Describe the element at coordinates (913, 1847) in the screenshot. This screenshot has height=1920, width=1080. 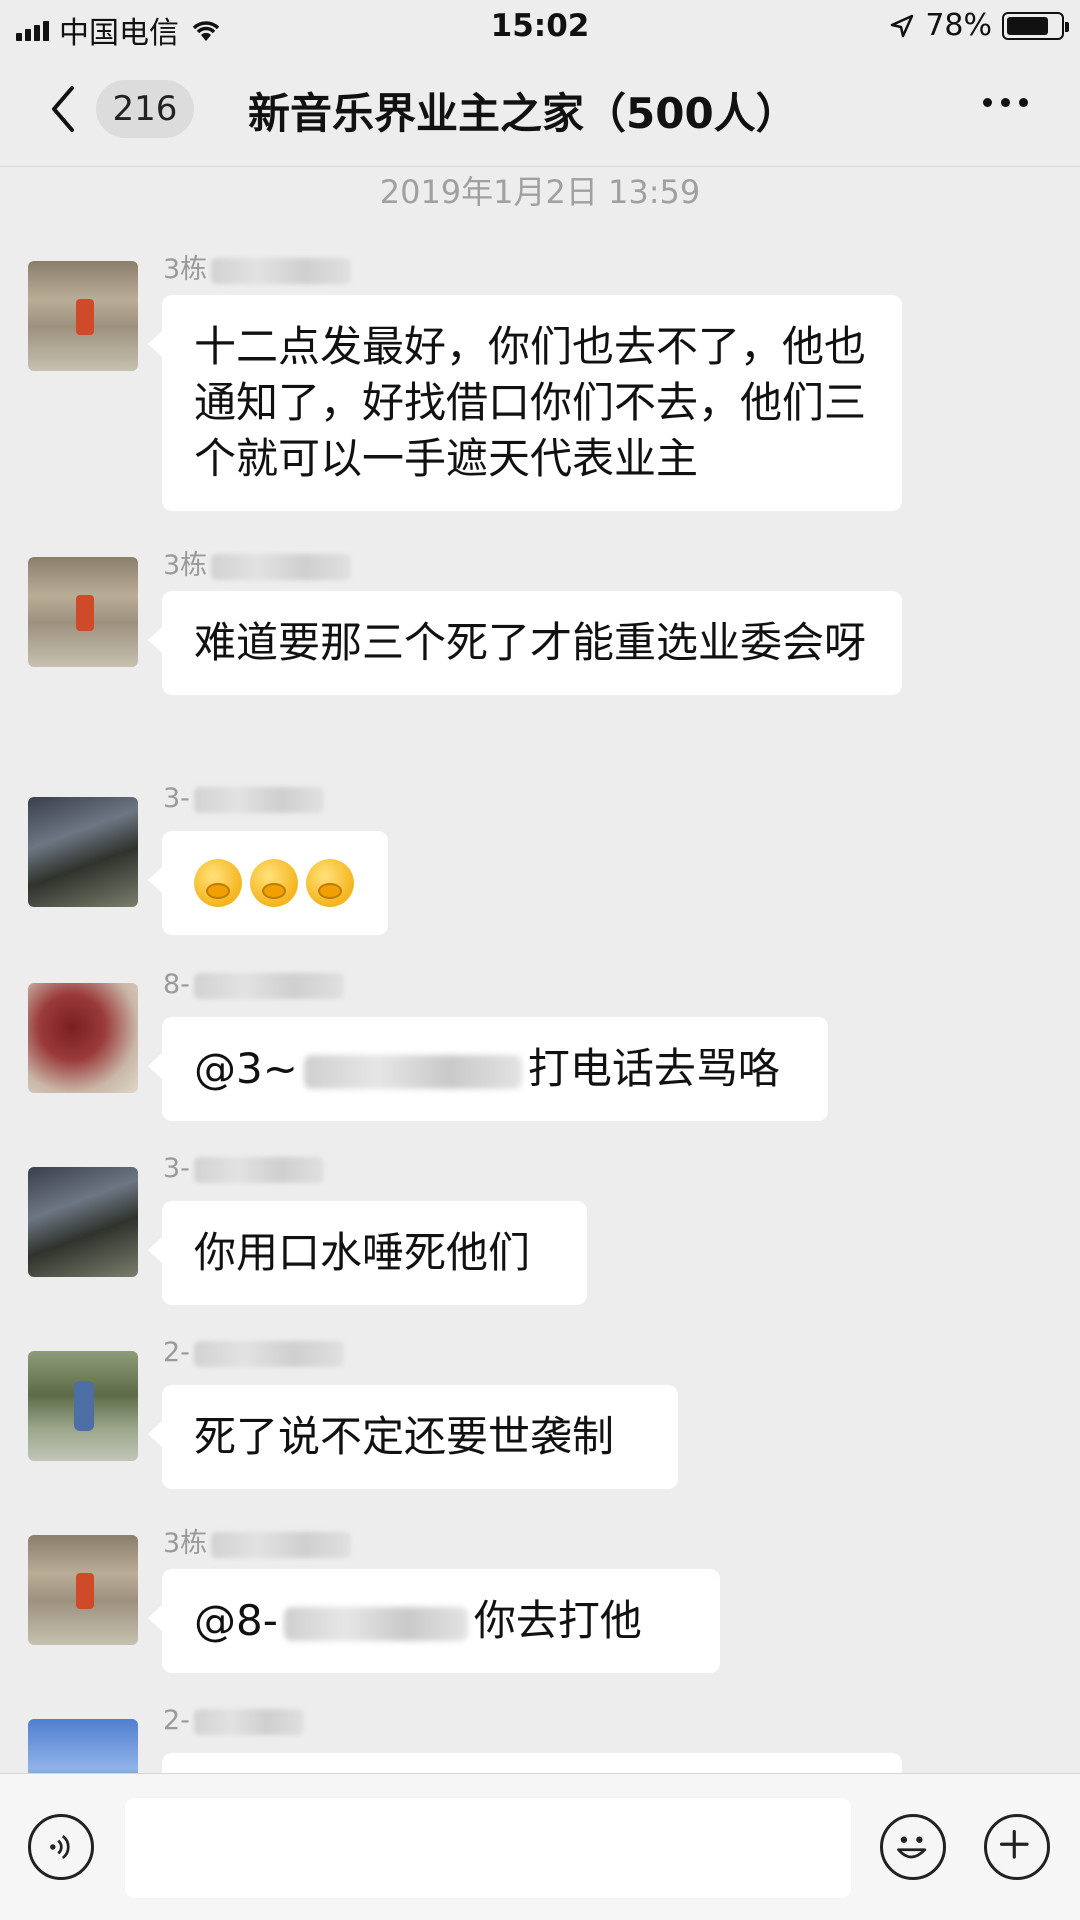
I see `emoji-icon` at that location.